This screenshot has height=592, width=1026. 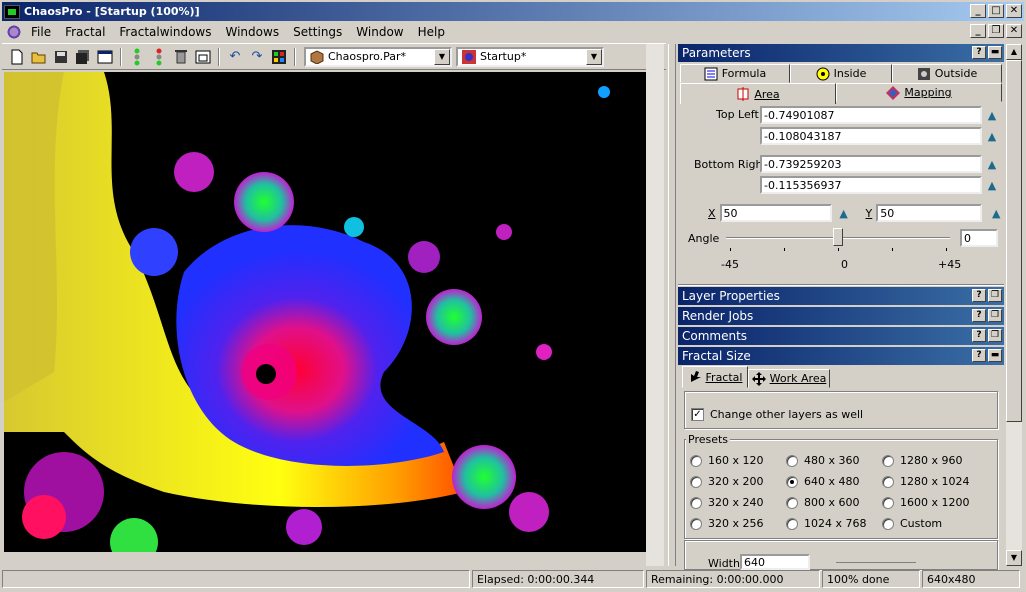 I want to click on bottom-right-x-field: -0.739259203, so click(x=871, y=164).